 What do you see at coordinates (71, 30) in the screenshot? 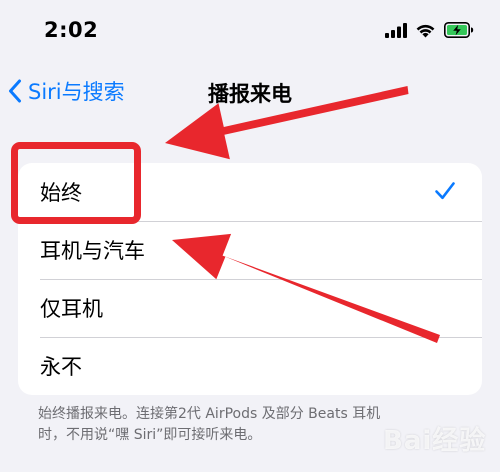
I see `status-time: 2:02` at bounding box center [71, 30].